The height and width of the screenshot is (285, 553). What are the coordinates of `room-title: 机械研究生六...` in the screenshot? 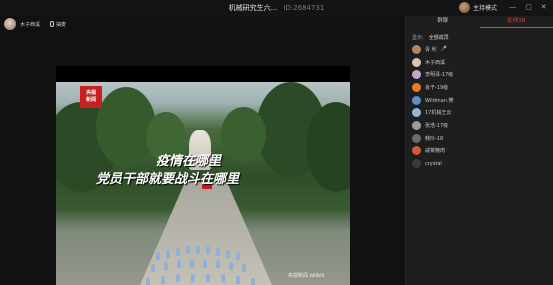 It's located at (253, 8).